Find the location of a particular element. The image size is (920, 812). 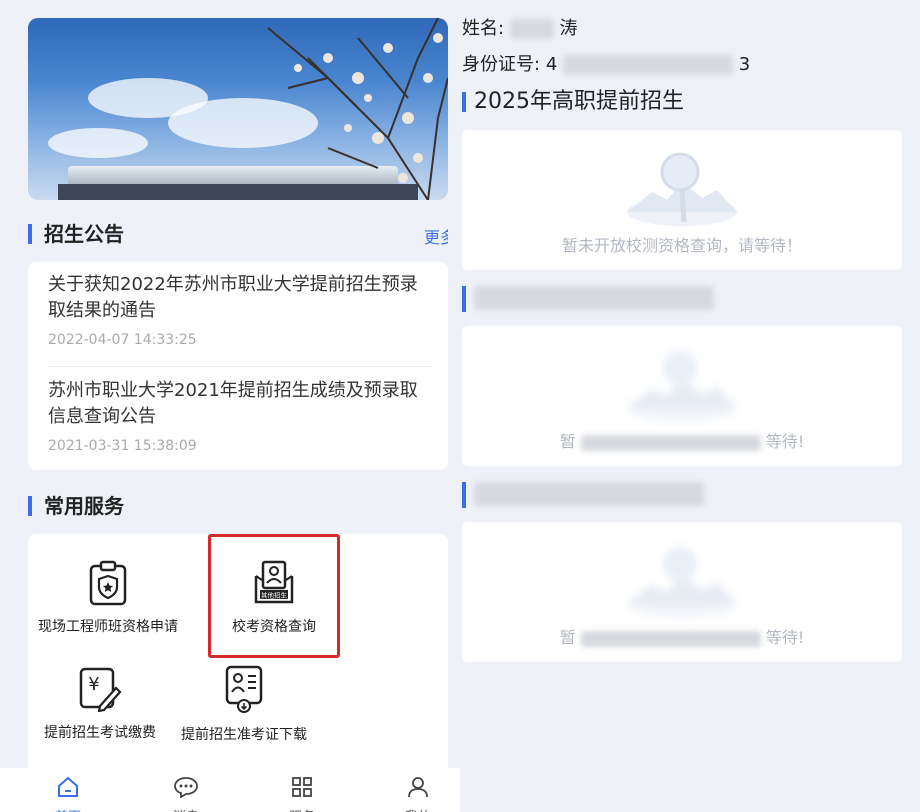

announcements-more-link: 更多 is located at coordinates (436, 236).